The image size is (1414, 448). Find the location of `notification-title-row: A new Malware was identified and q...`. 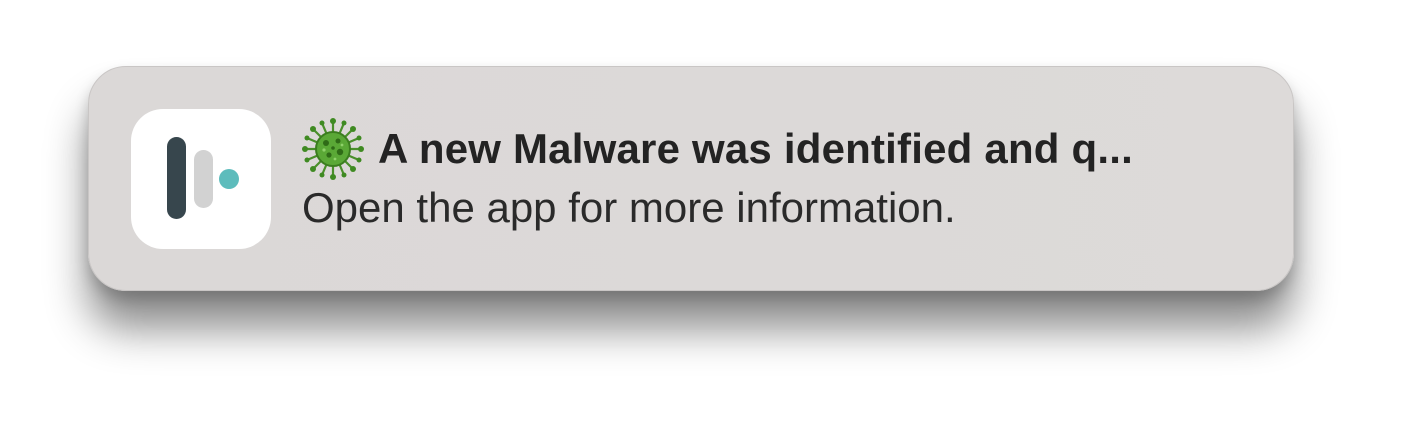

notification-title-row: A new Malware was identified and q... is located at coordinates (717, 149).